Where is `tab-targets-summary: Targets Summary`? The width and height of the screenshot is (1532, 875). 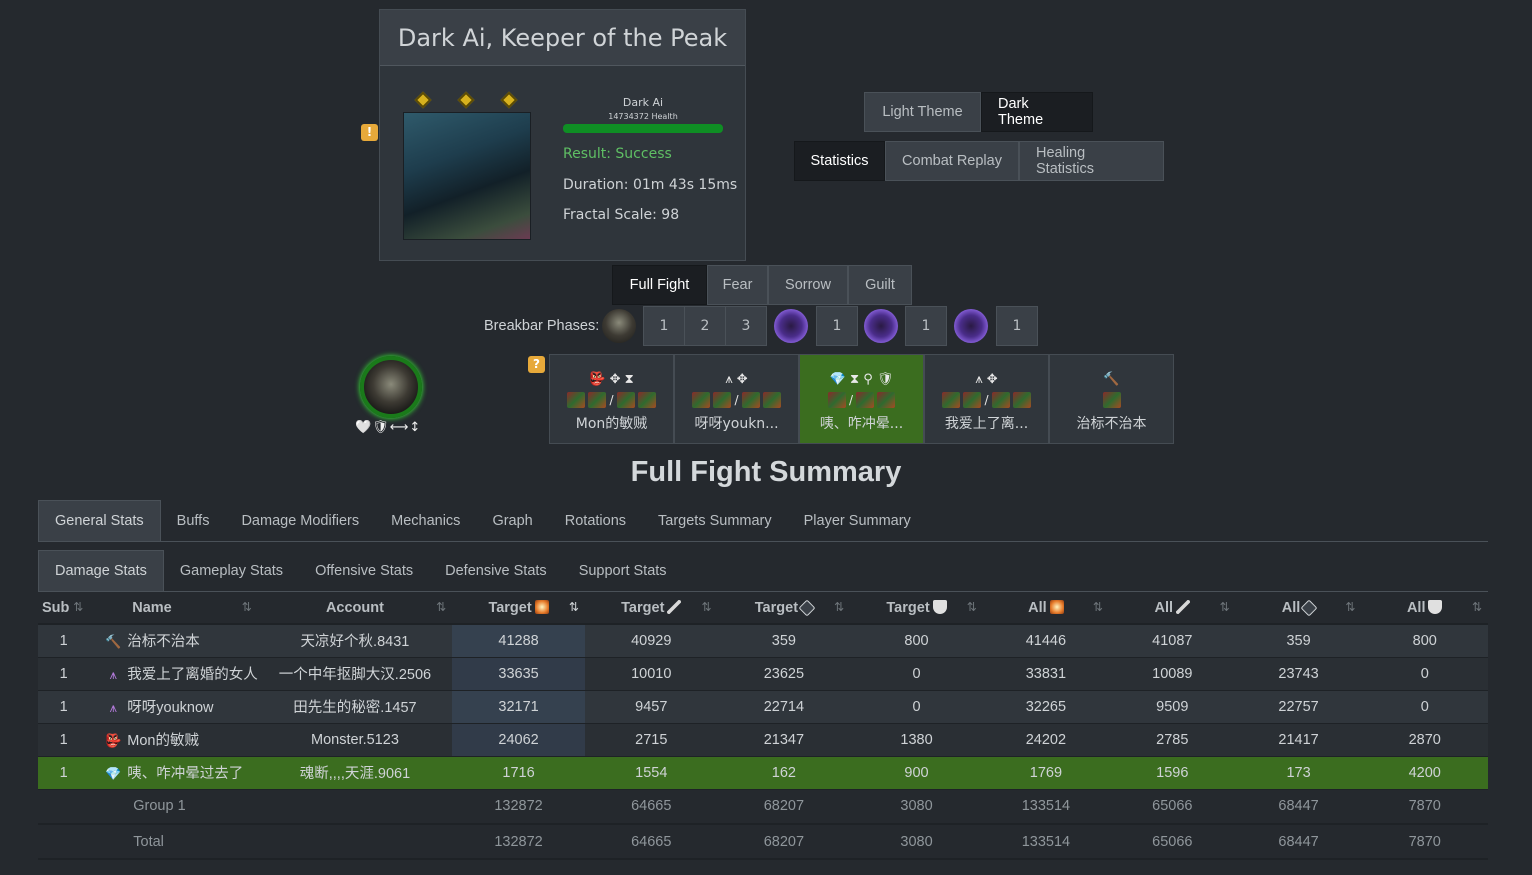 tab-targets-summary: Targets Summary is located at coordinates (715, 520).